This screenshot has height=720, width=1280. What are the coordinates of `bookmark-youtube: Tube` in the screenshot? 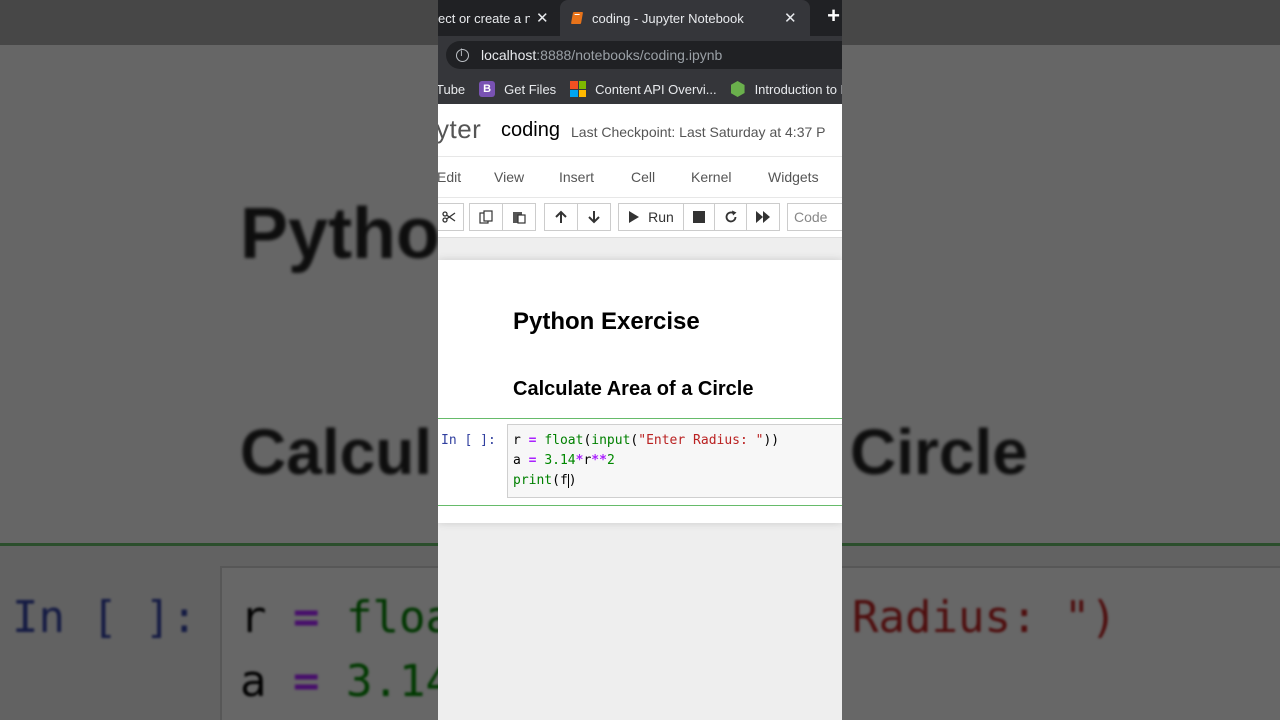 It's located at (451, 89).